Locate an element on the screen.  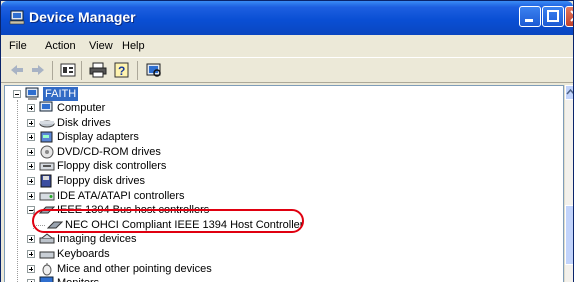
minimize-icon is located at coordinates (529, 20).